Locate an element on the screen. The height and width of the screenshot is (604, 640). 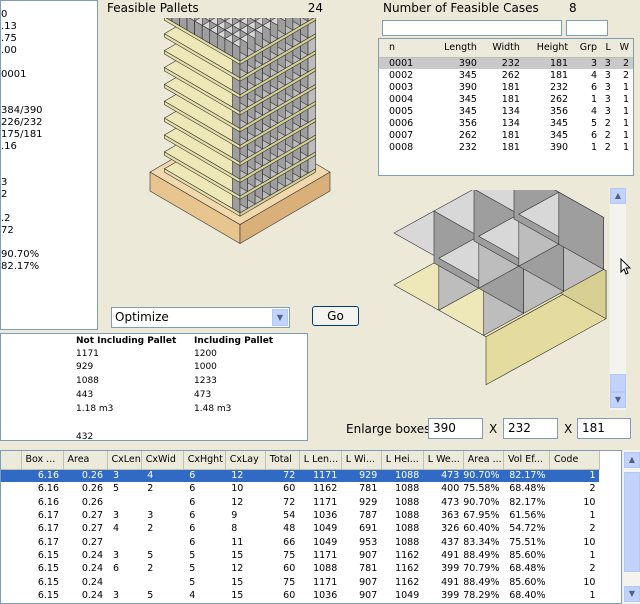
summary-value-not-including: 1171 is located at coordinates (87, 354).